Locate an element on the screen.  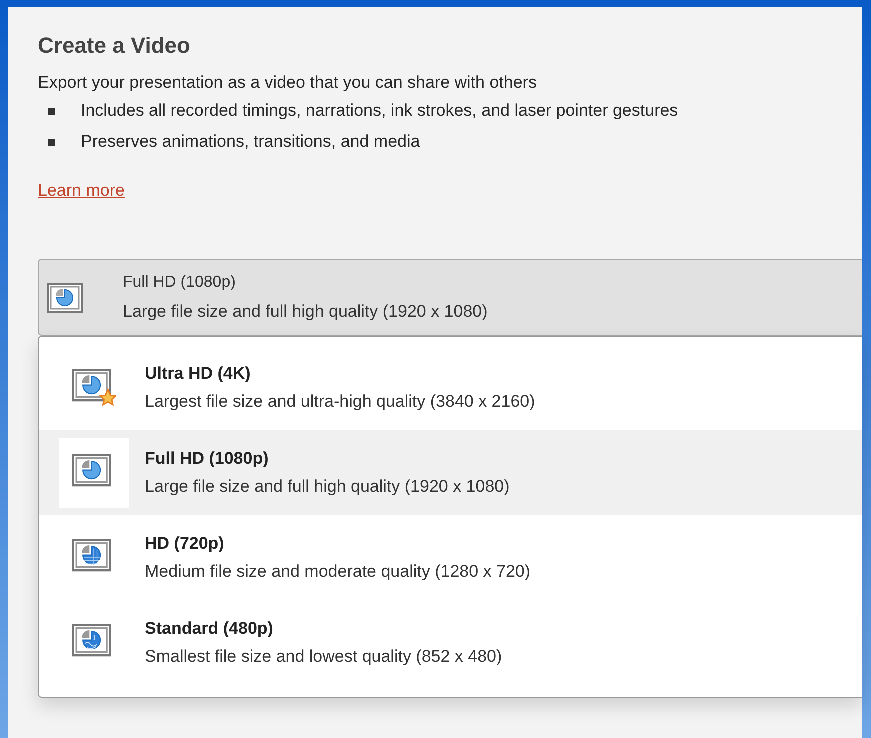
resolution-option: Full HD (1080p) Large file size and full high quality (1920 x 1080) is located at coordinates (450, 472).